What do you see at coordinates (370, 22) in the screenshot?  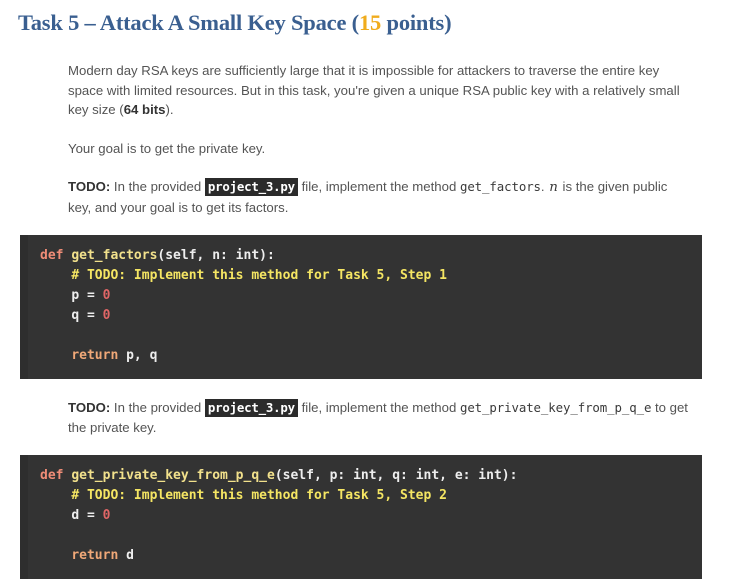 I see `points-value: 15` at bounding box center [370, 22].